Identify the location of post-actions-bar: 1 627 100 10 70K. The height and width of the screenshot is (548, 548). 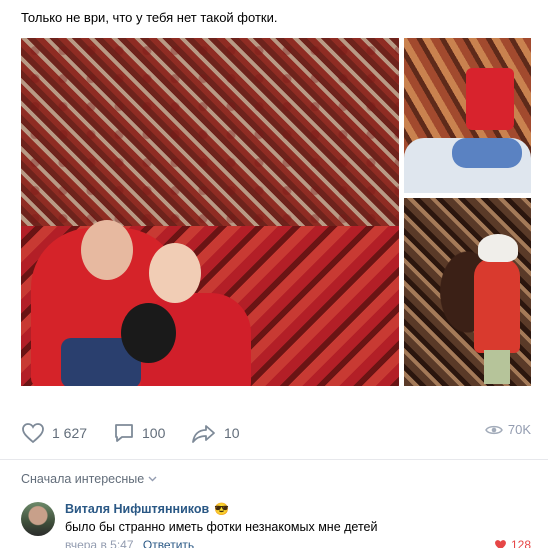
(276, 433).